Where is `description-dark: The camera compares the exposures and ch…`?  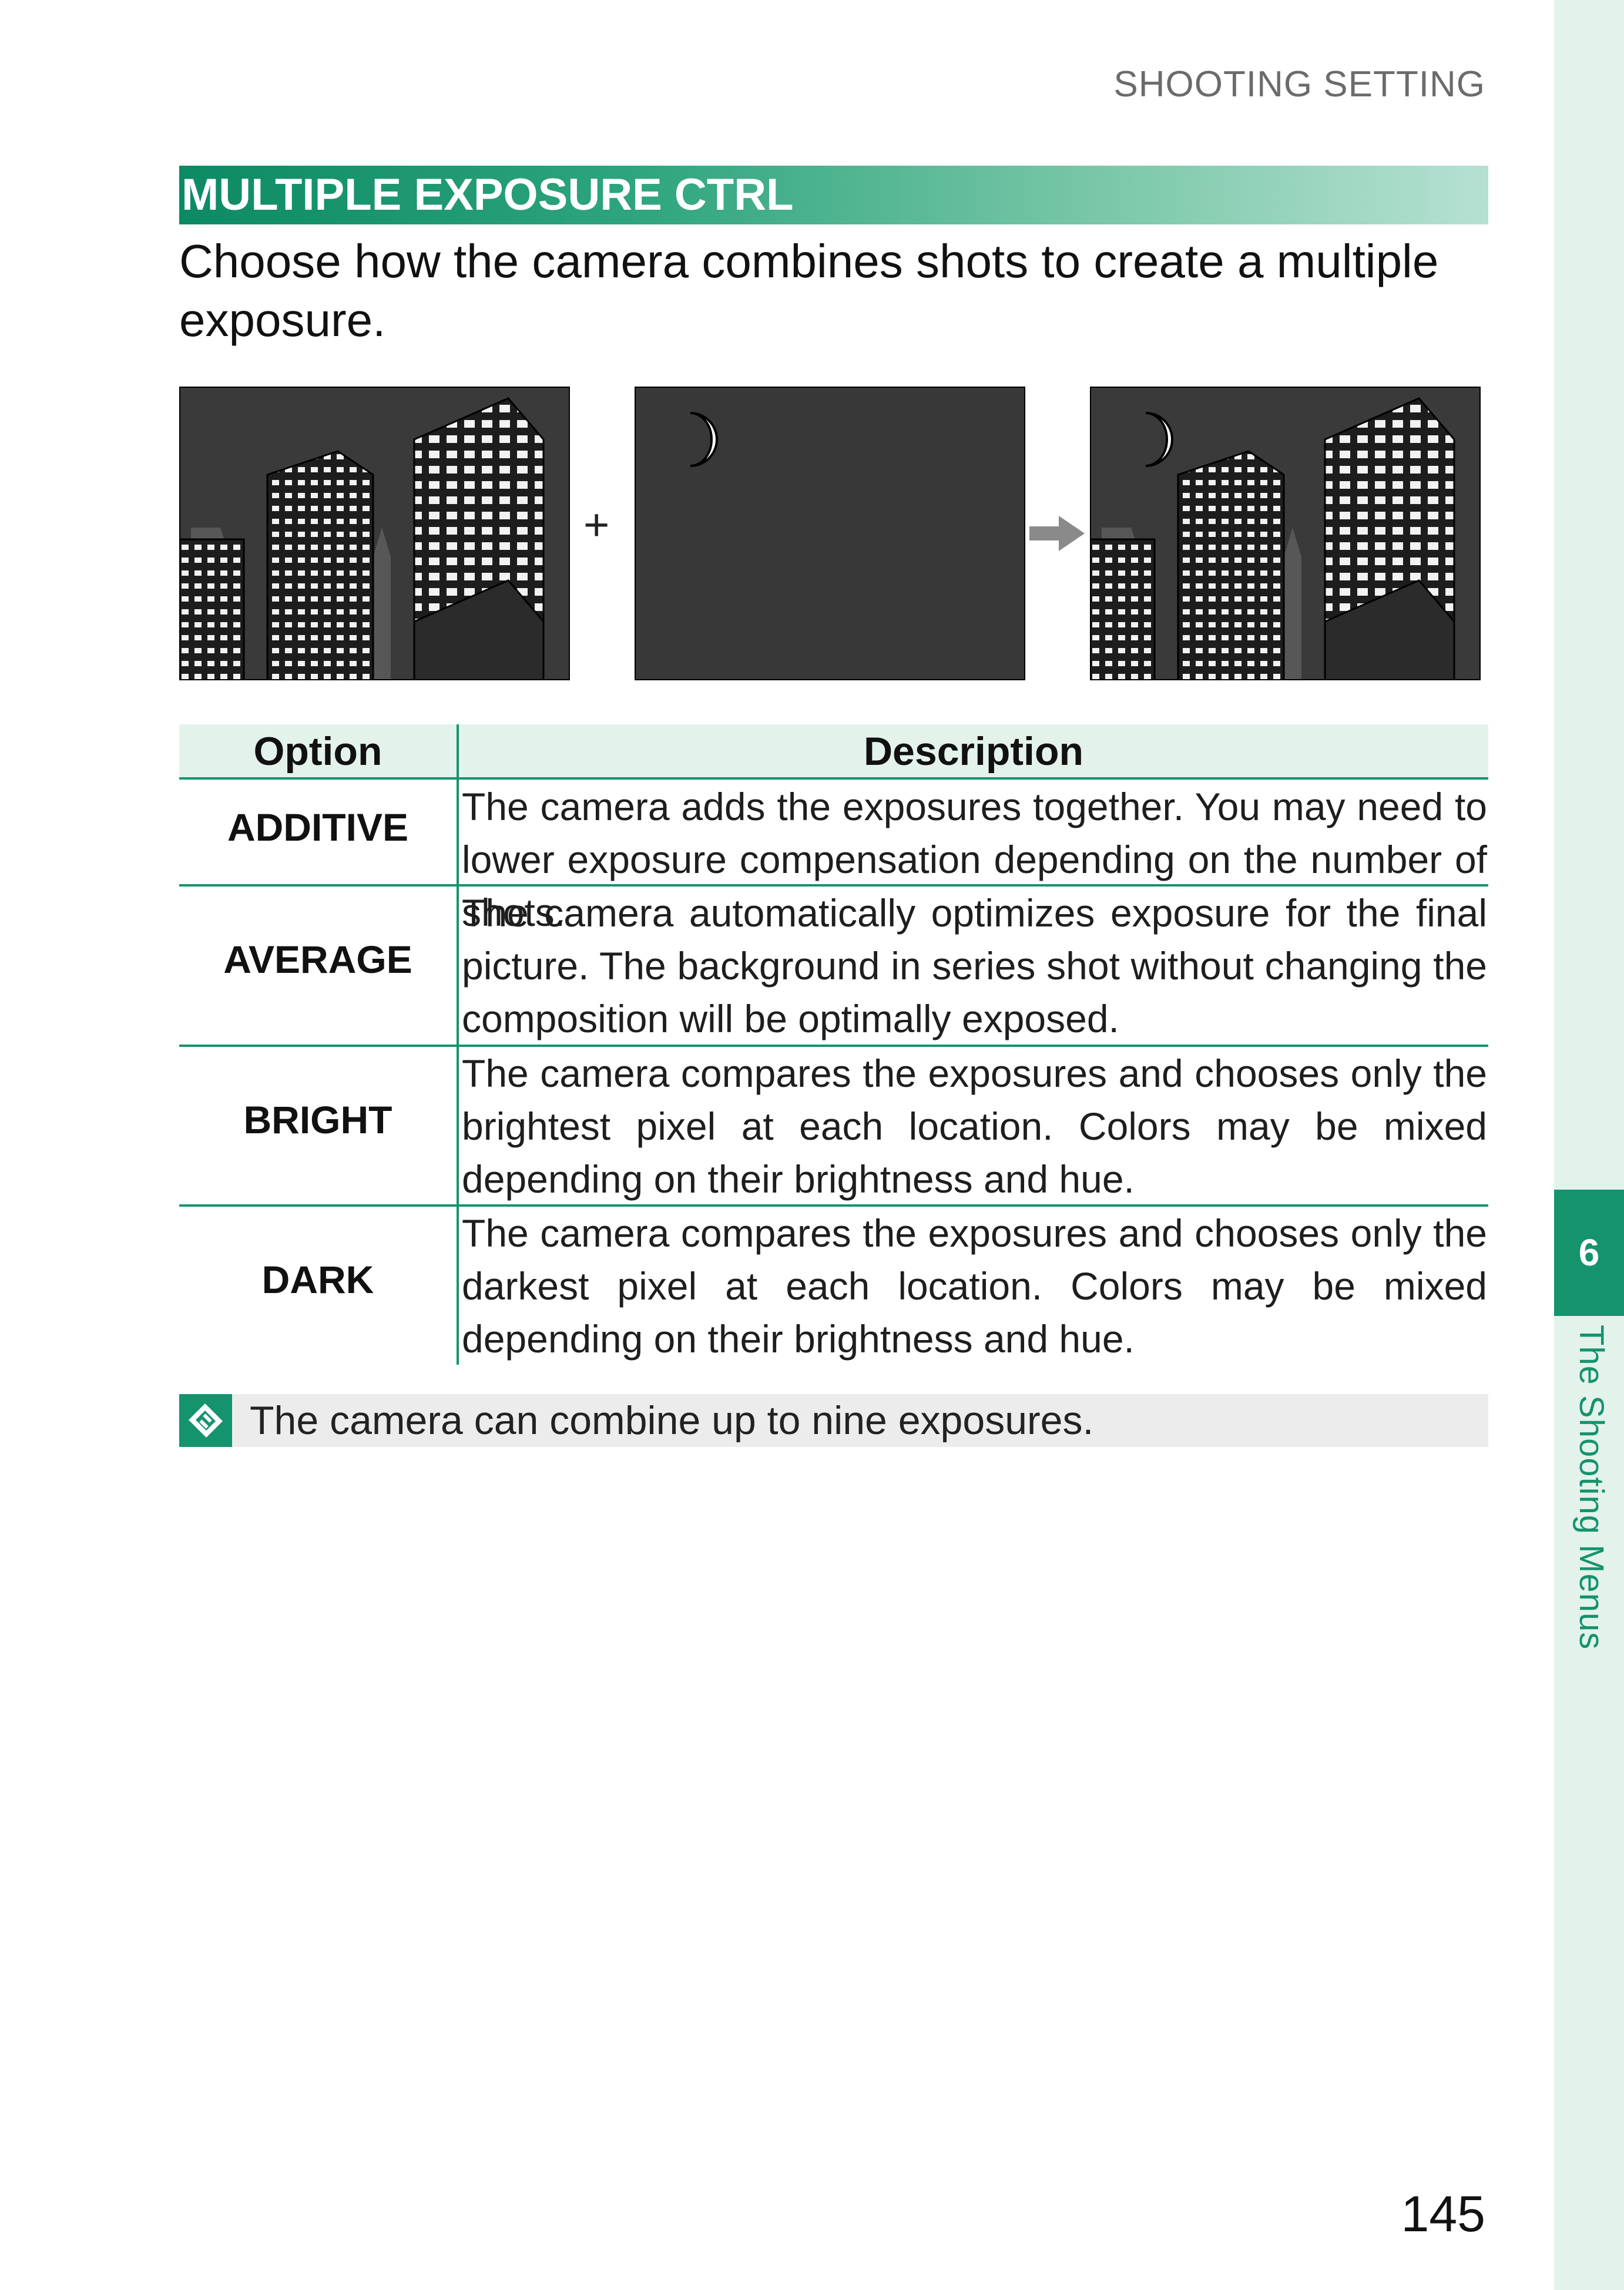 description-dark: The camera compares the exposures and ch… is located at coordinates (975, 1286).